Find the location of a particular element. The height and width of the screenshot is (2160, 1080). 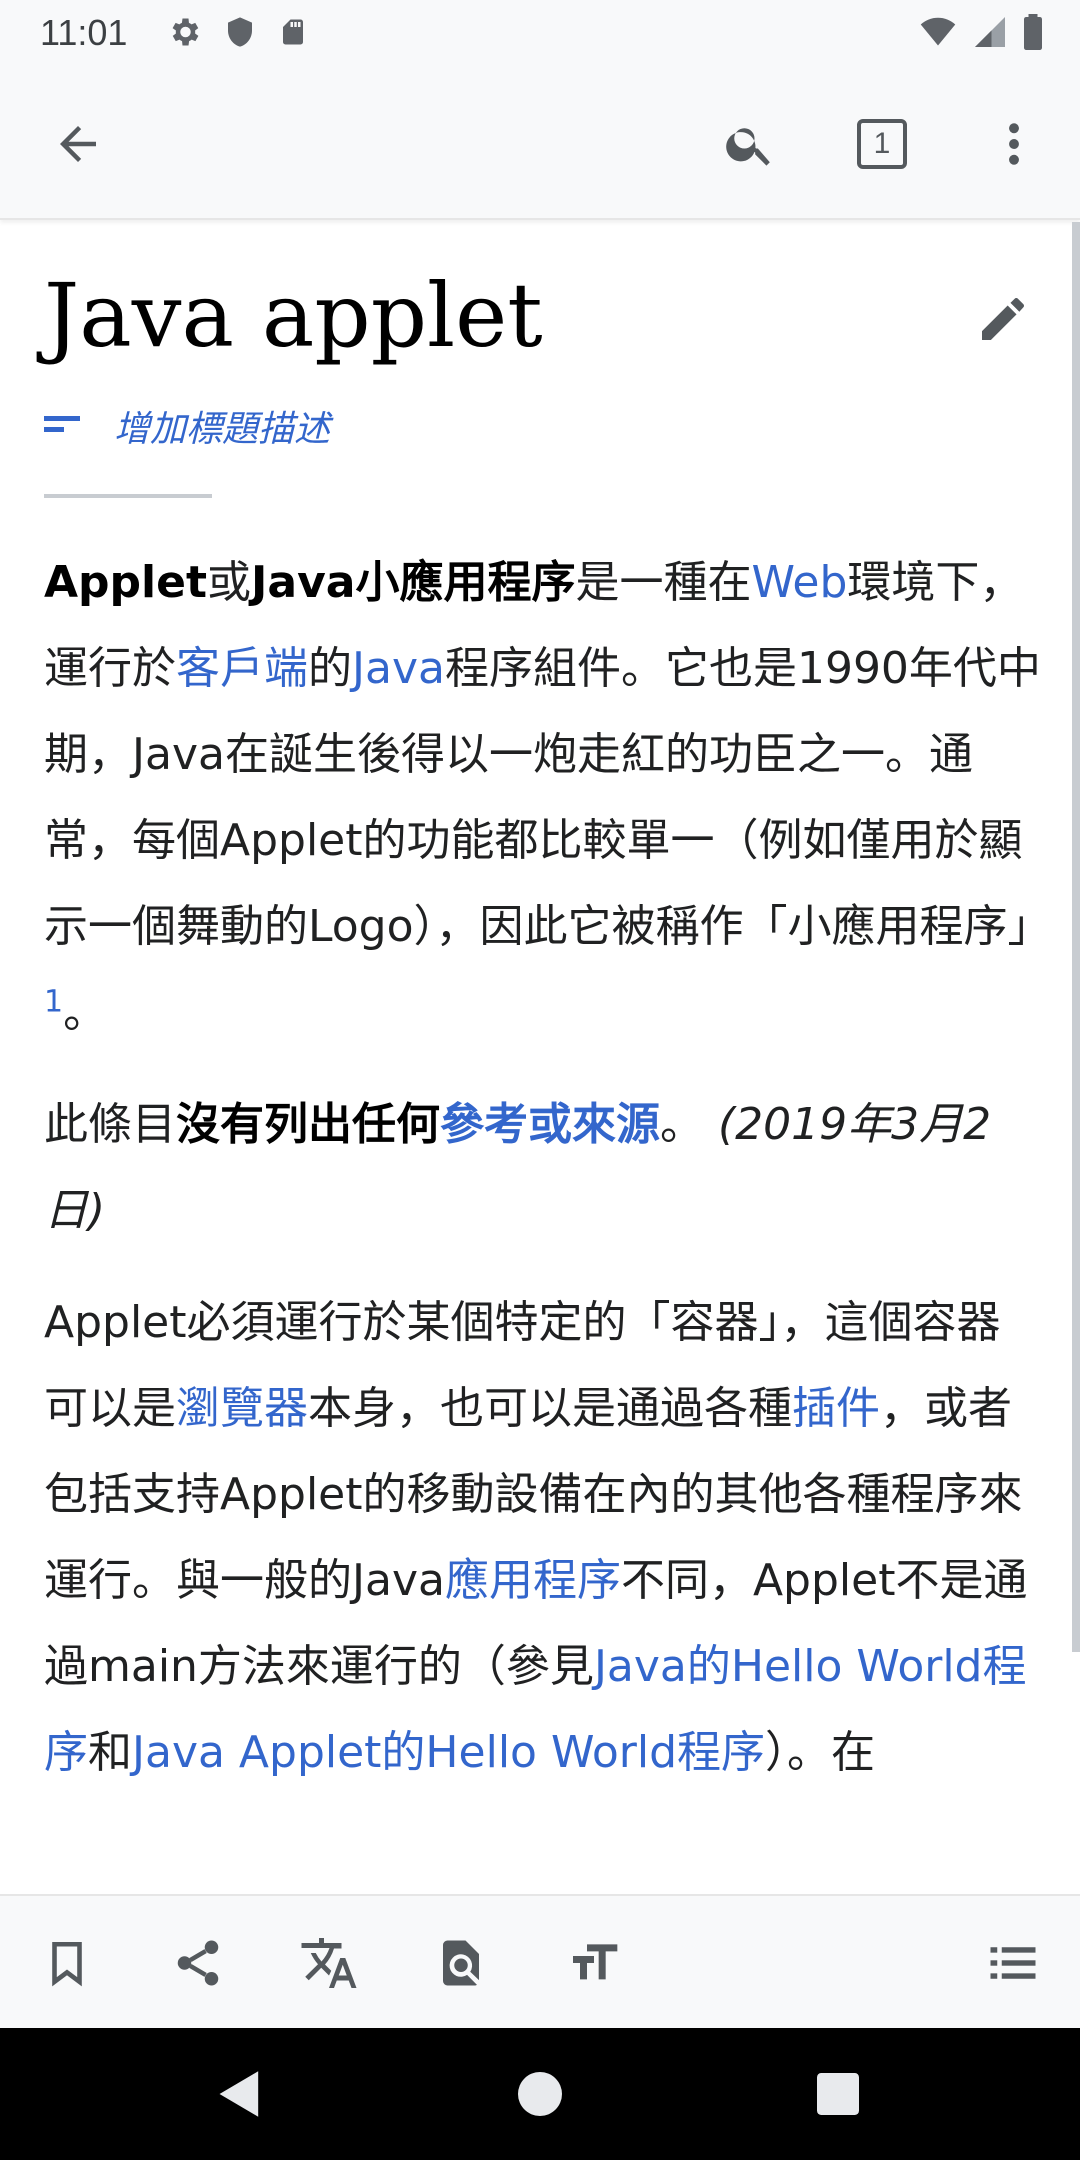

bookmark-icon is located at coordinates (67, 1963).